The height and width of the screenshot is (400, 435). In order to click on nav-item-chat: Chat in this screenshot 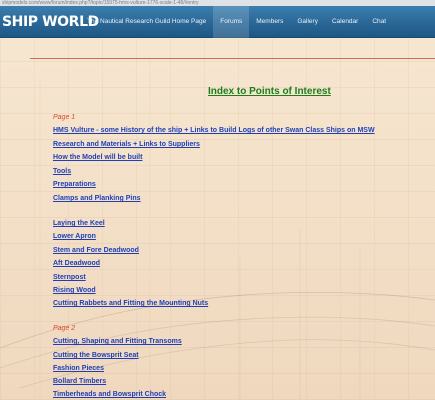, I will do `click(379, 22)`.